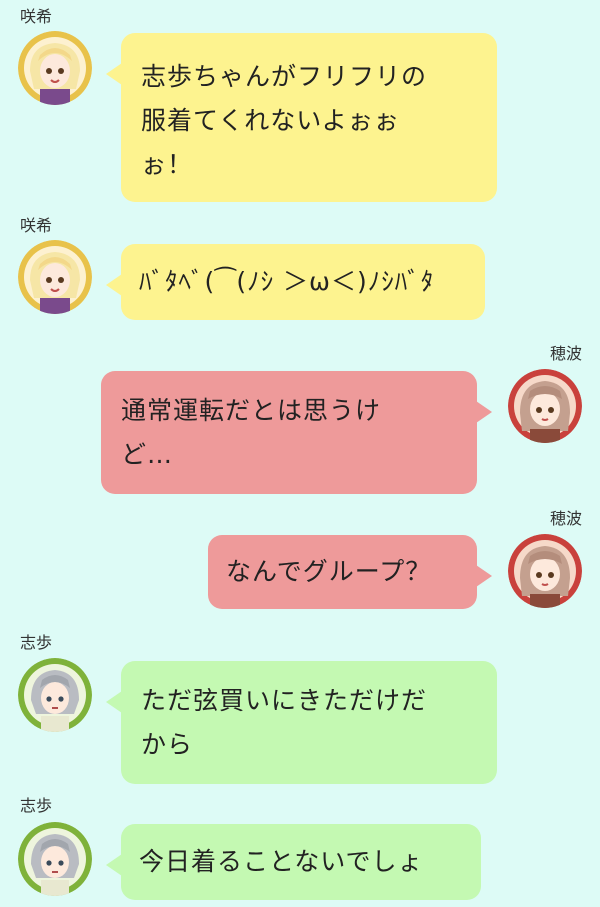 This screenshot has width=600, height=907. What do you see at coordinates (295, 282) in the screenshot?
I see `message-bubble: ﾊﾞﾀﾍﾞ(⁀(ﾉｼ ＞ω＜)ﾉｼﾊﾞﾀ` at bounding box center [295, 282].